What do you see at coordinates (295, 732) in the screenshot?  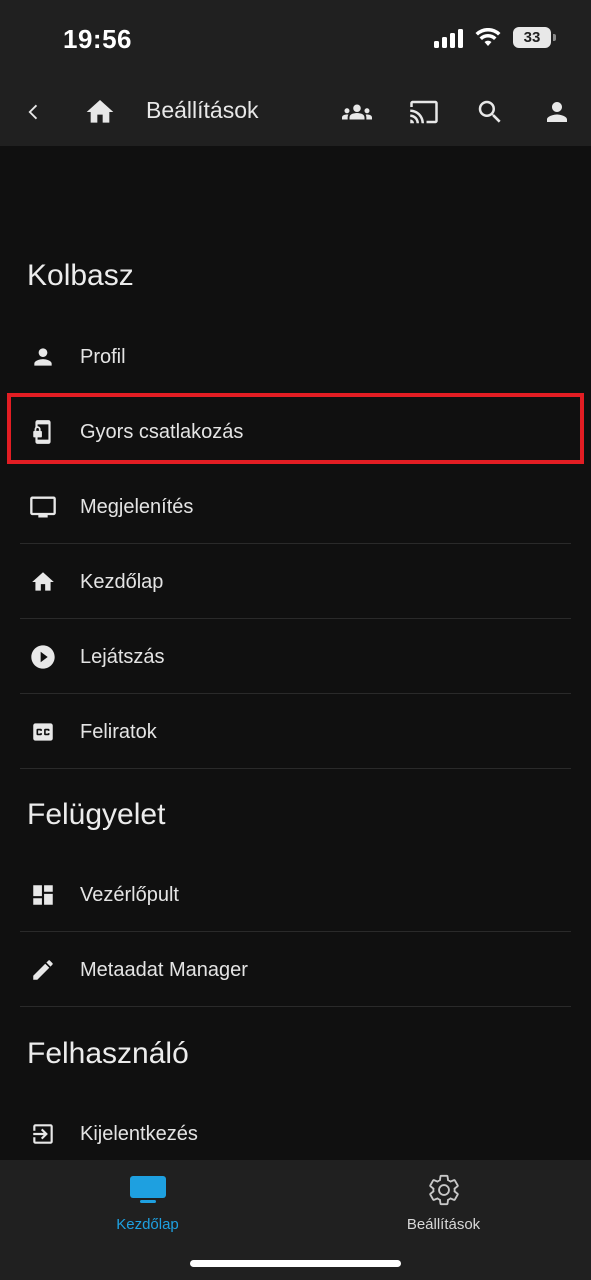 I see `settings-item-subtitles: Feliratok` at bounding box center [295, 732].